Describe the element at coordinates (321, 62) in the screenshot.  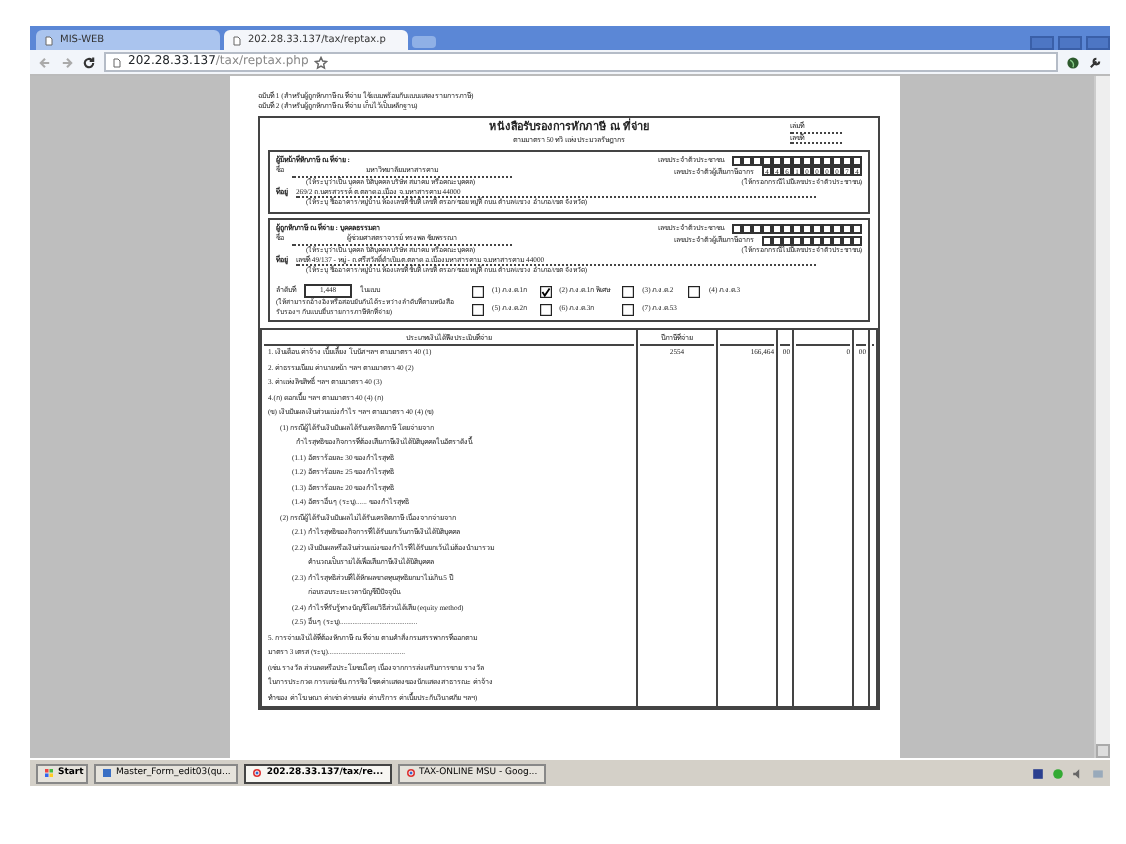
I see `star-icon` at that location.